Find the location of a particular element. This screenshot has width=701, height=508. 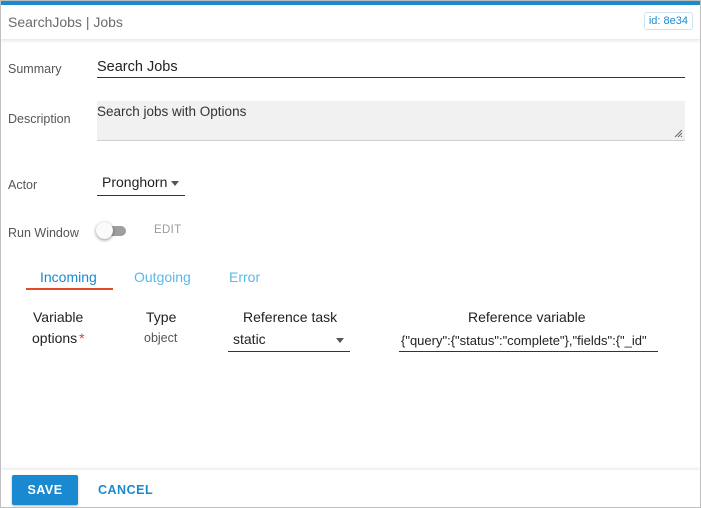

reference-task-value: static is located at coordinates (249, 339).